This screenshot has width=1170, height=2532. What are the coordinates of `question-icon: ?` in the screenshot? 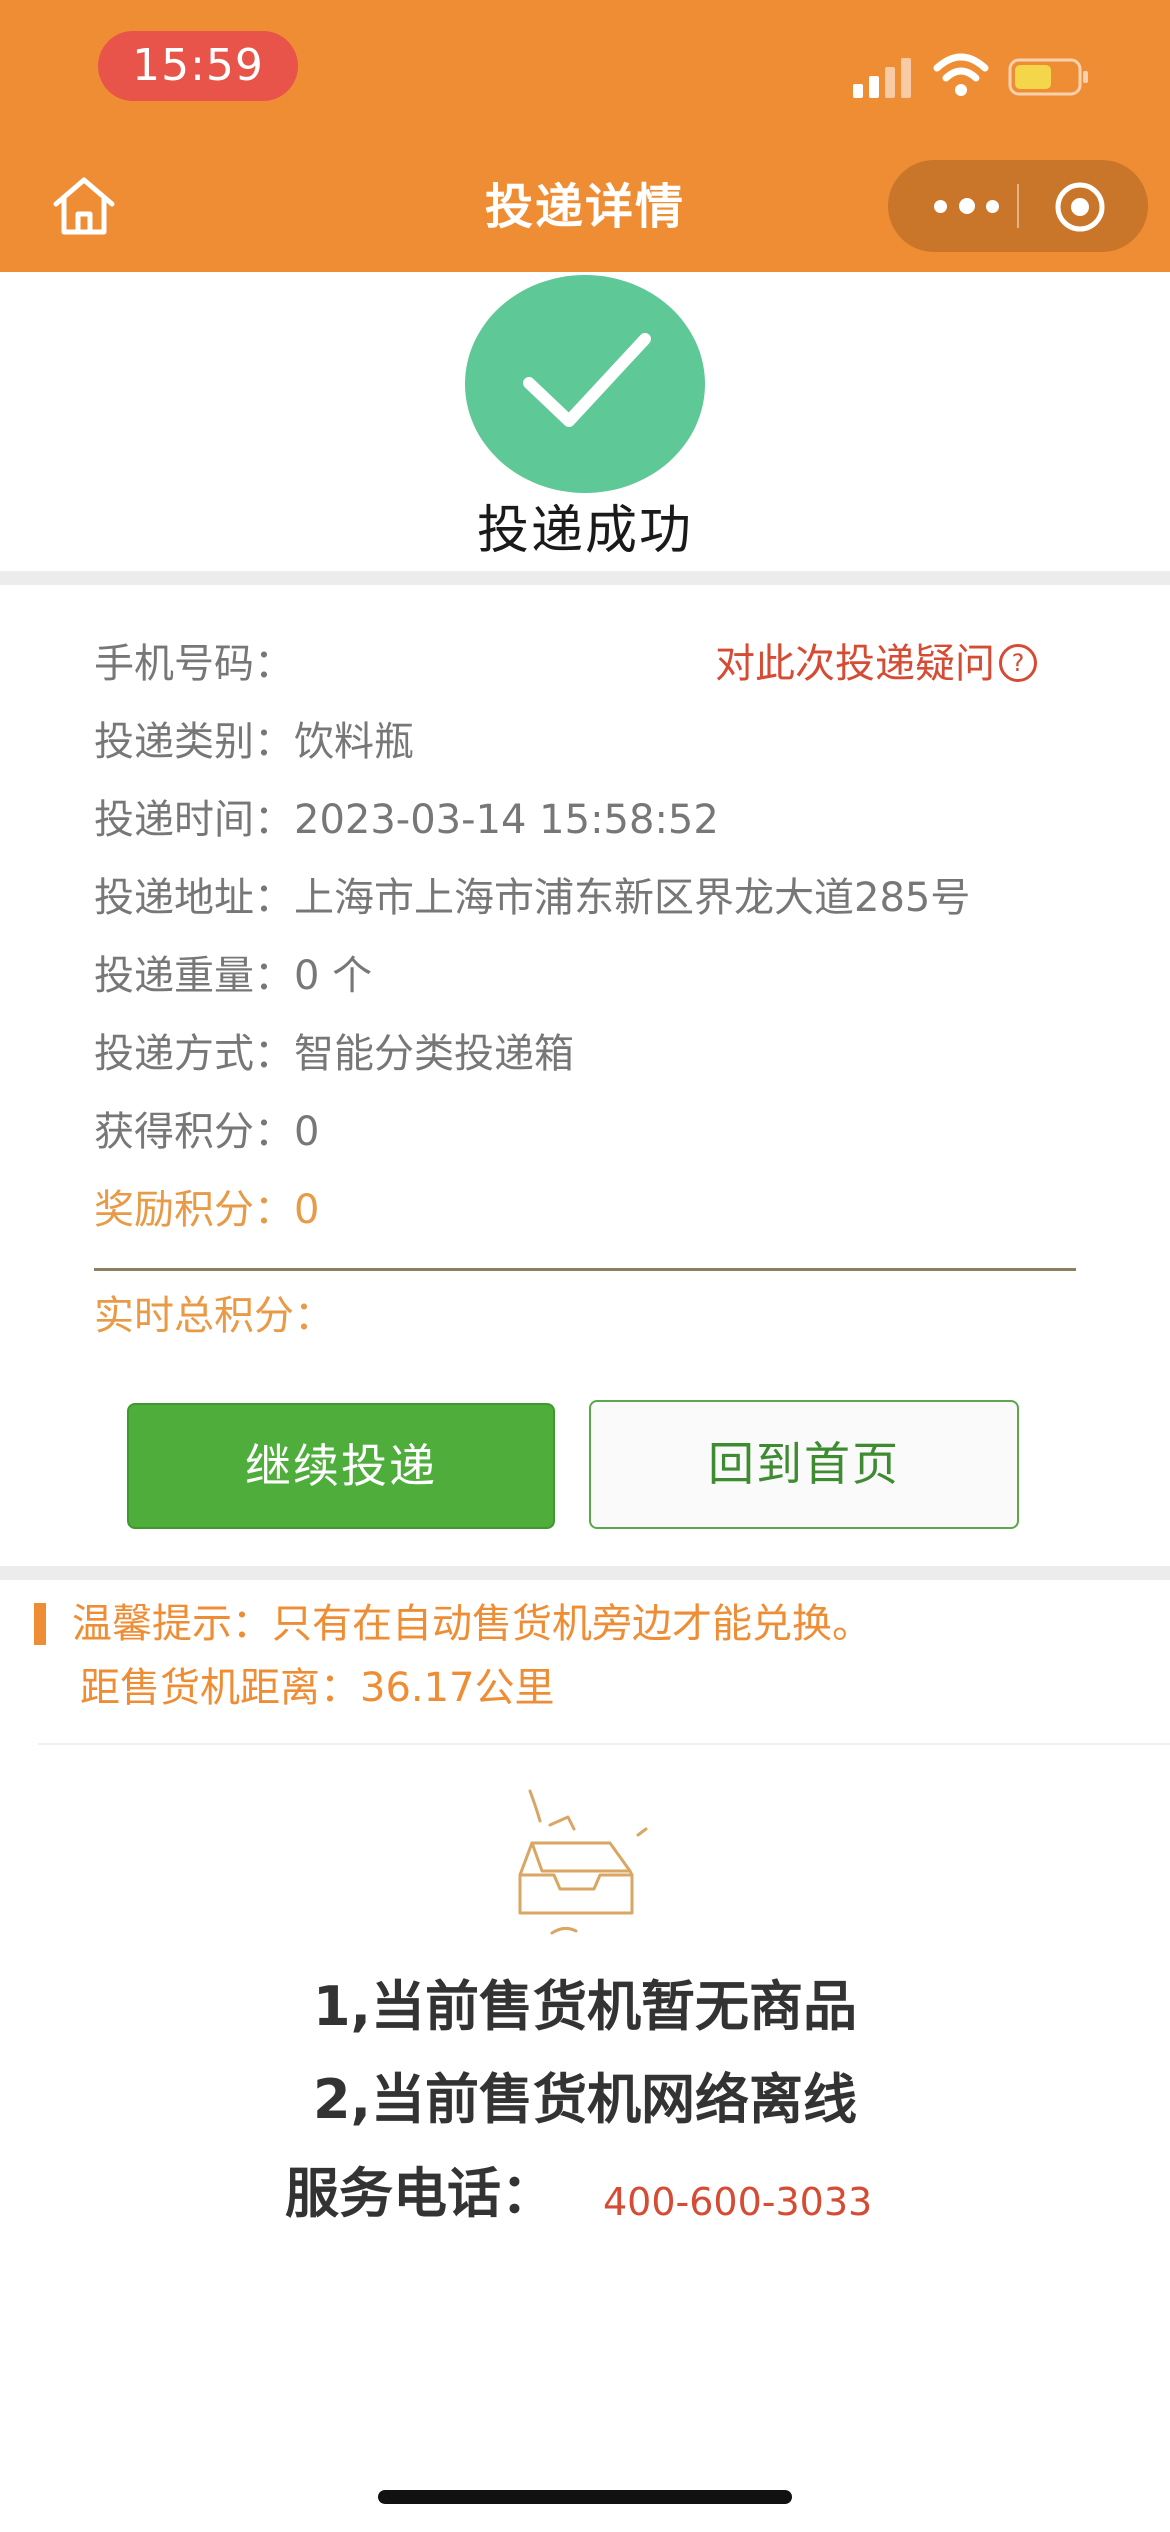 It's located at (1018, 663).